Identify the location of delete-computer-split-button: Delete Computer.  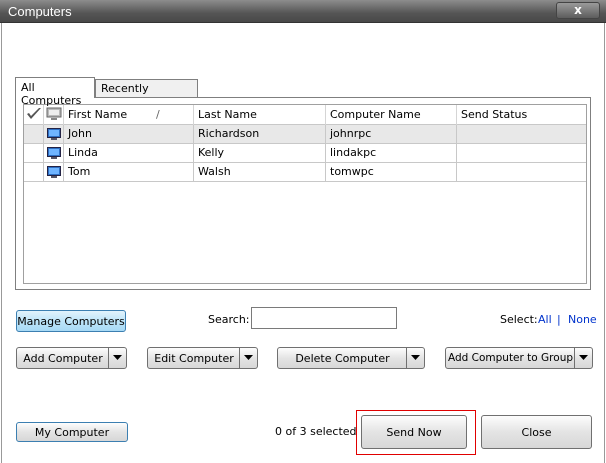
(351, 358).